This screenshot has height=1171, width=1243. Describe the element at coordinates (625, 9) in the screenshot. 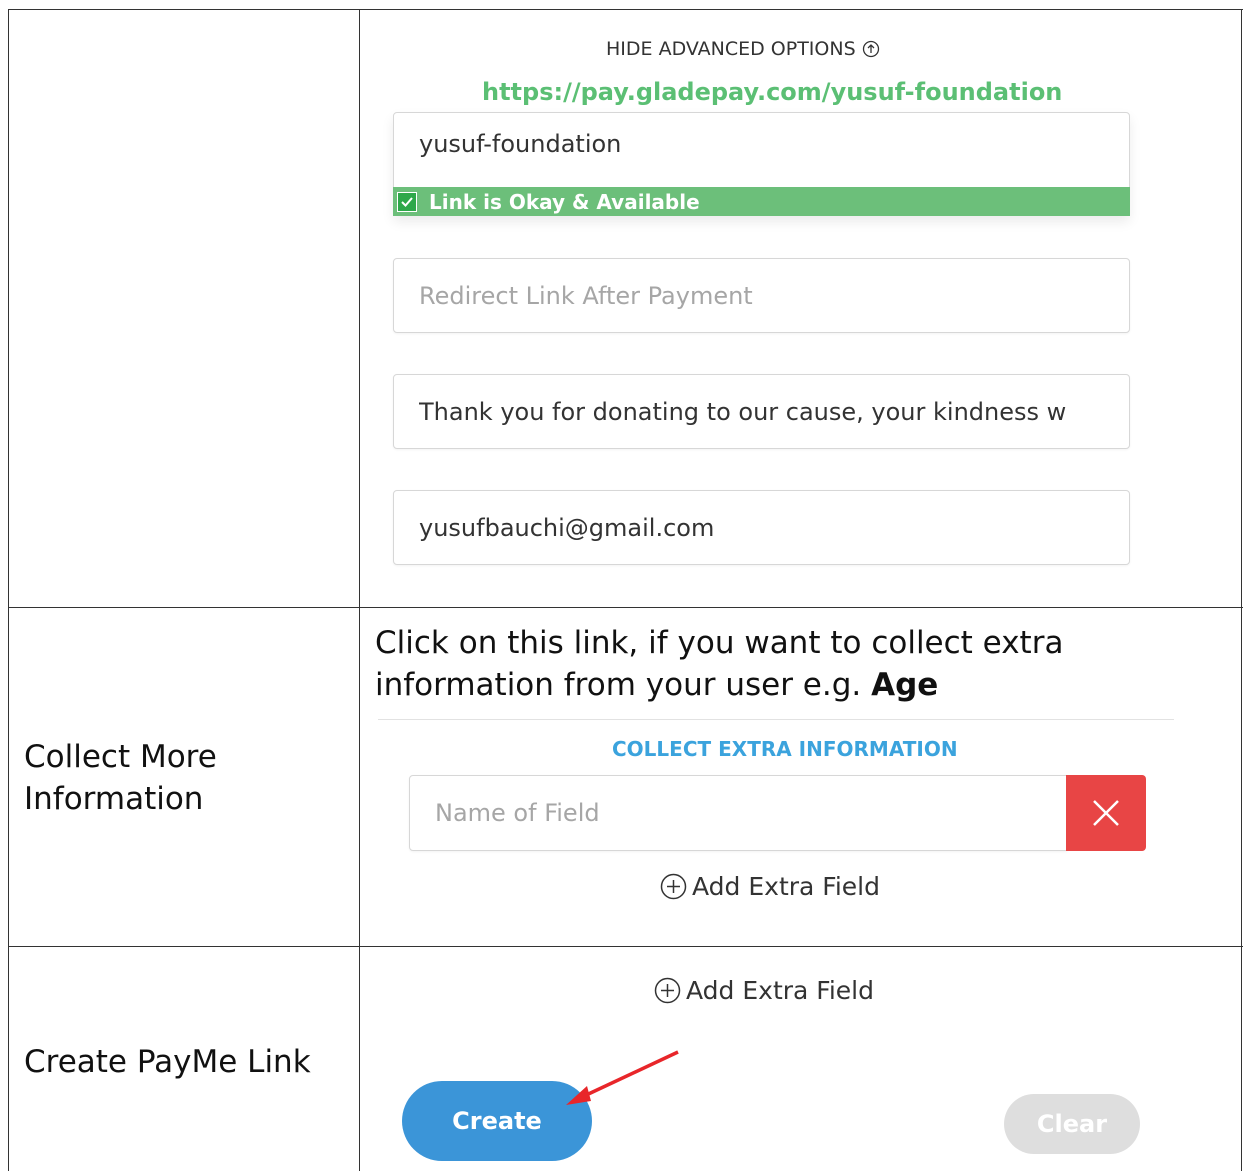

I see `table-top-border` at that location.